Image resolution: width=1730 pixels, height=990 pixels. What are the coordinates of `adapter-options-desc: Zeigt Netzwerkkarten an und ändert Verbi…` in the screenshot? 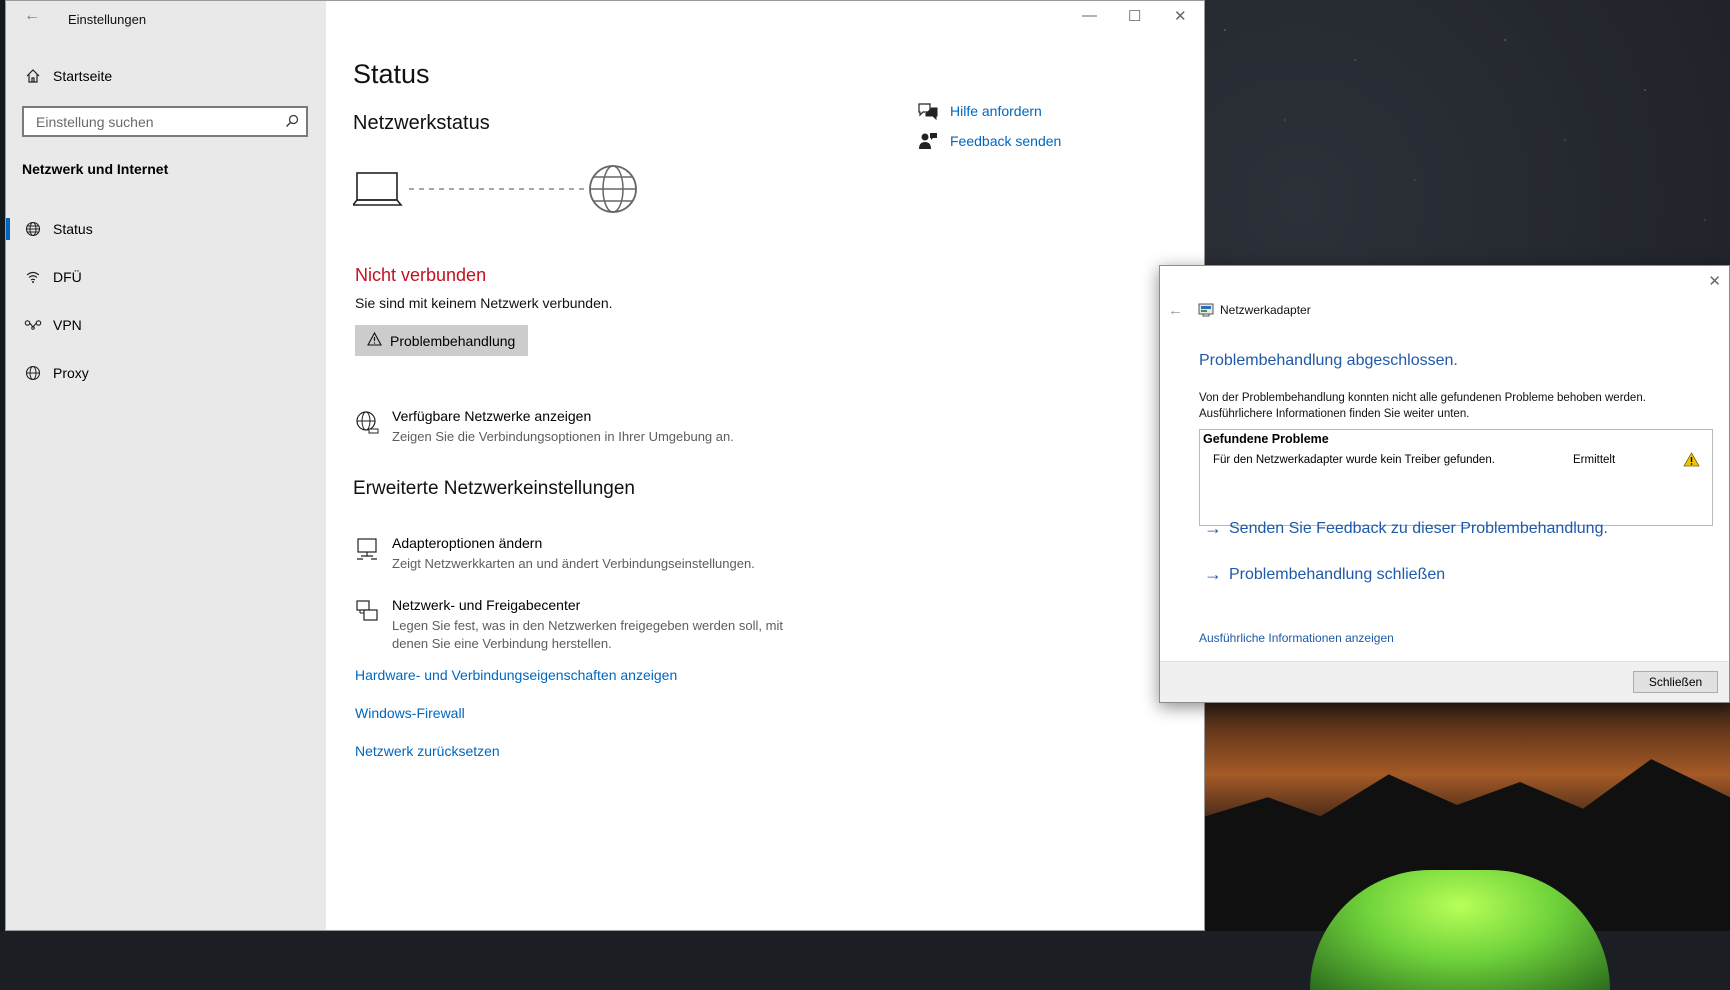 It's located at (573, 563).